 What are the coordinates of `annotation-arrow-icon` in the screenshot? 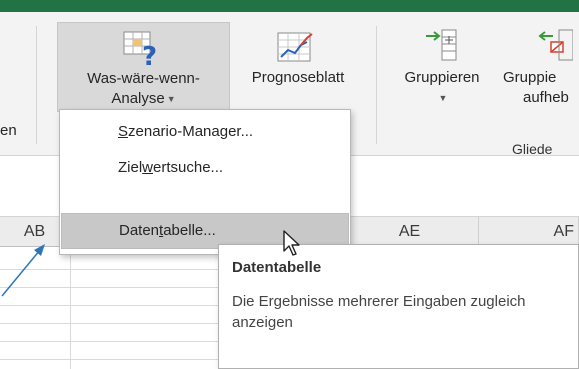 It's located at (30, 272).